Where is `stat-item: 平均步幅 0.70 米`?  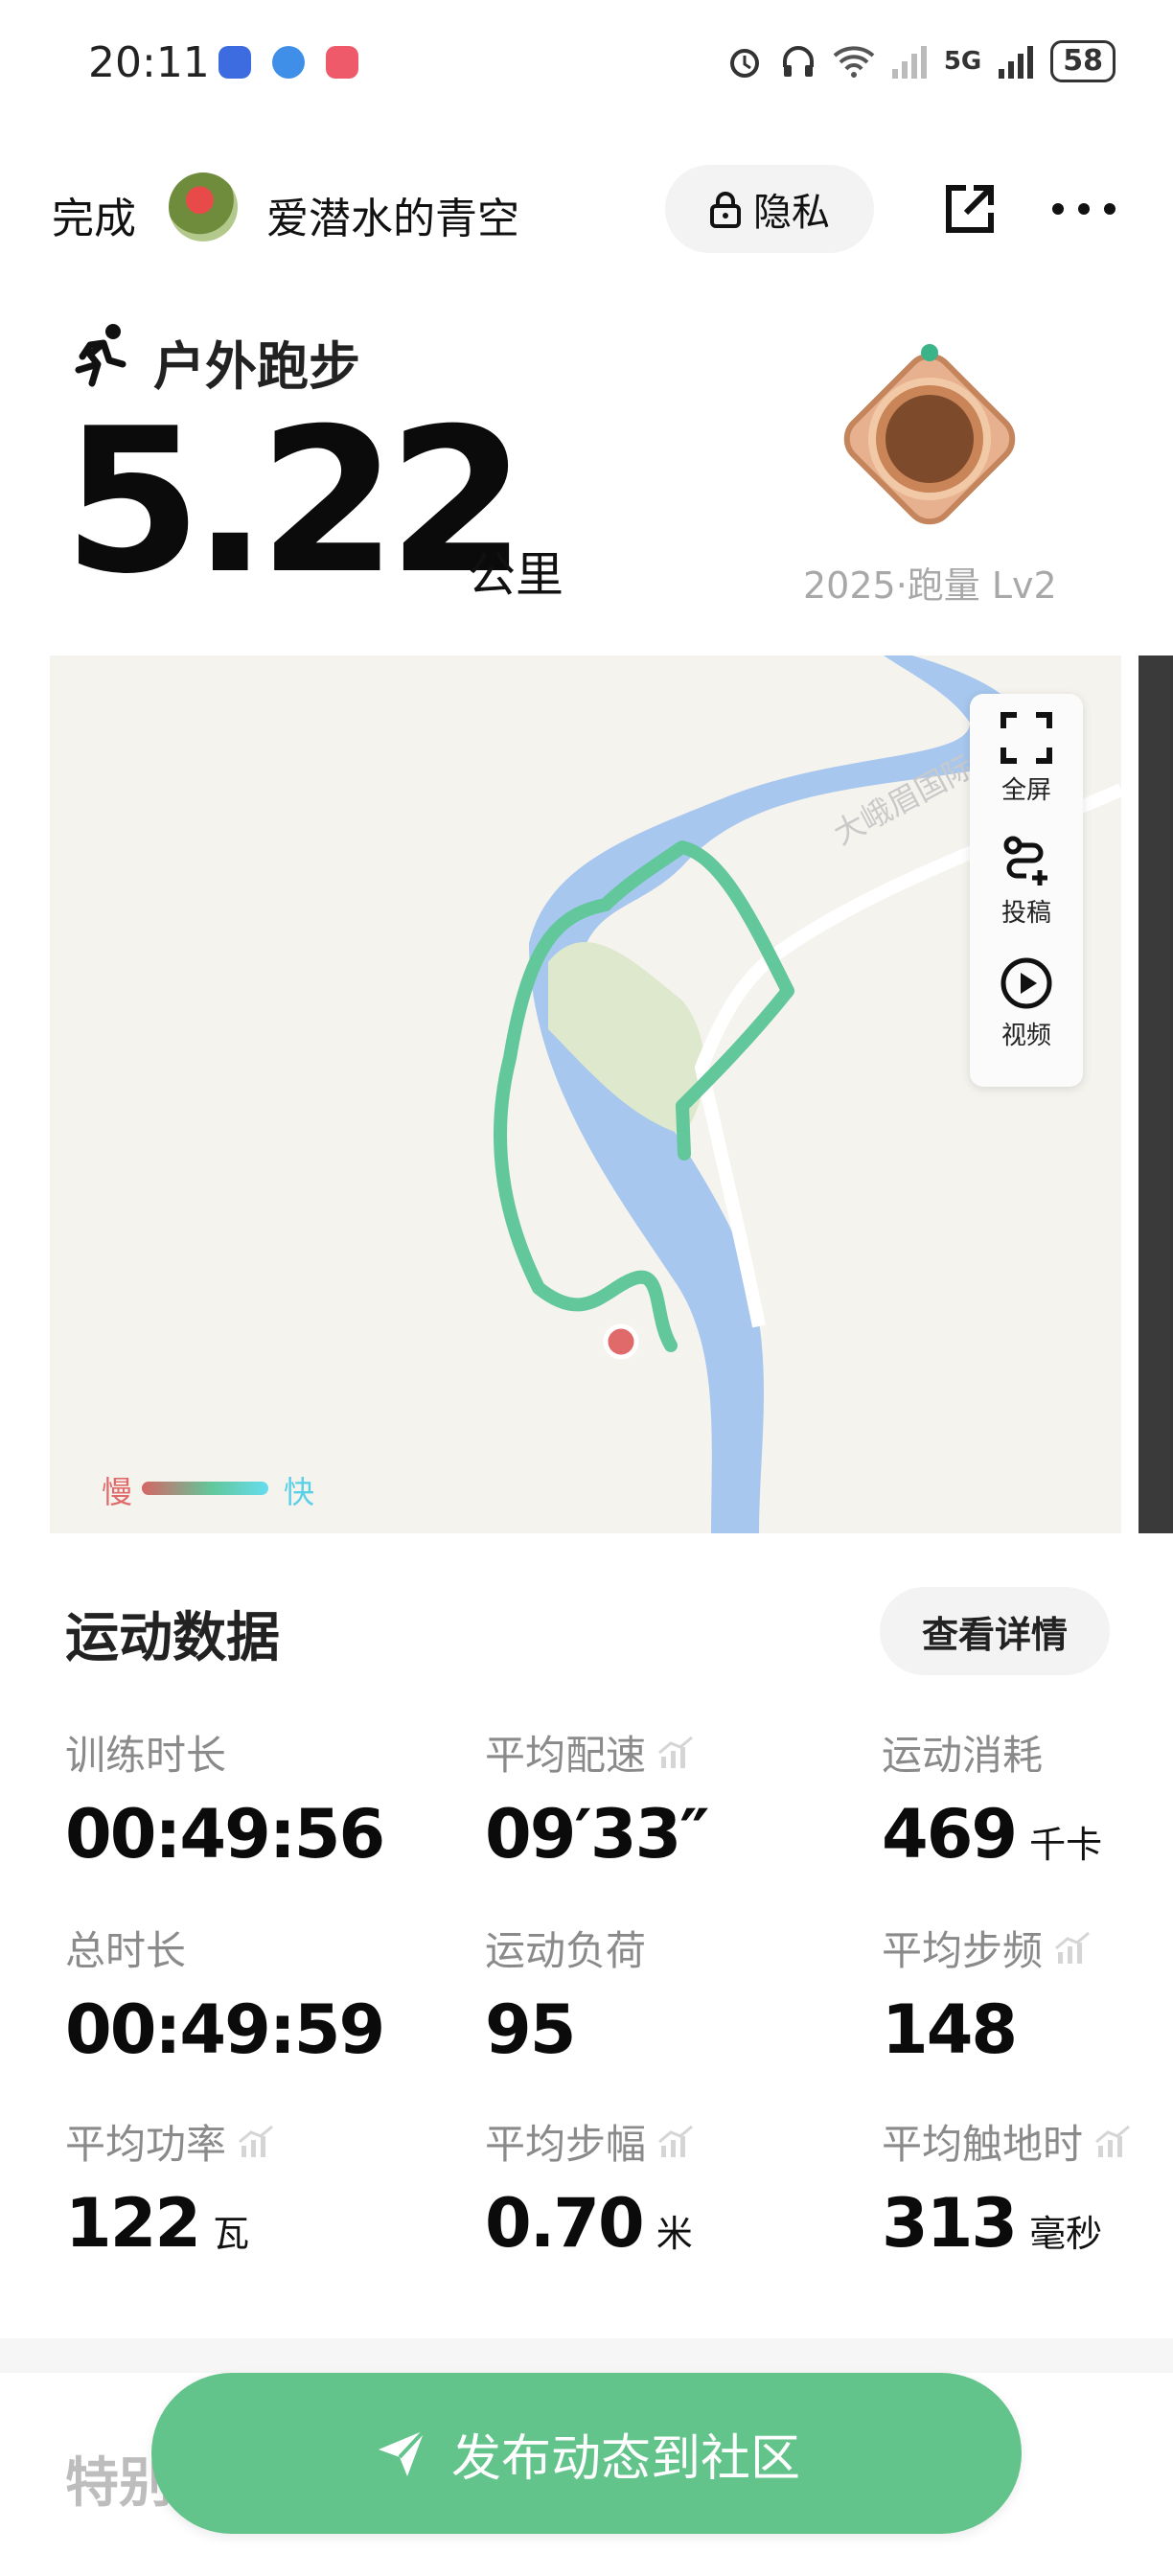
stat-item: 平均步幅 0.70 米 is located at coordinates (590, 2187).